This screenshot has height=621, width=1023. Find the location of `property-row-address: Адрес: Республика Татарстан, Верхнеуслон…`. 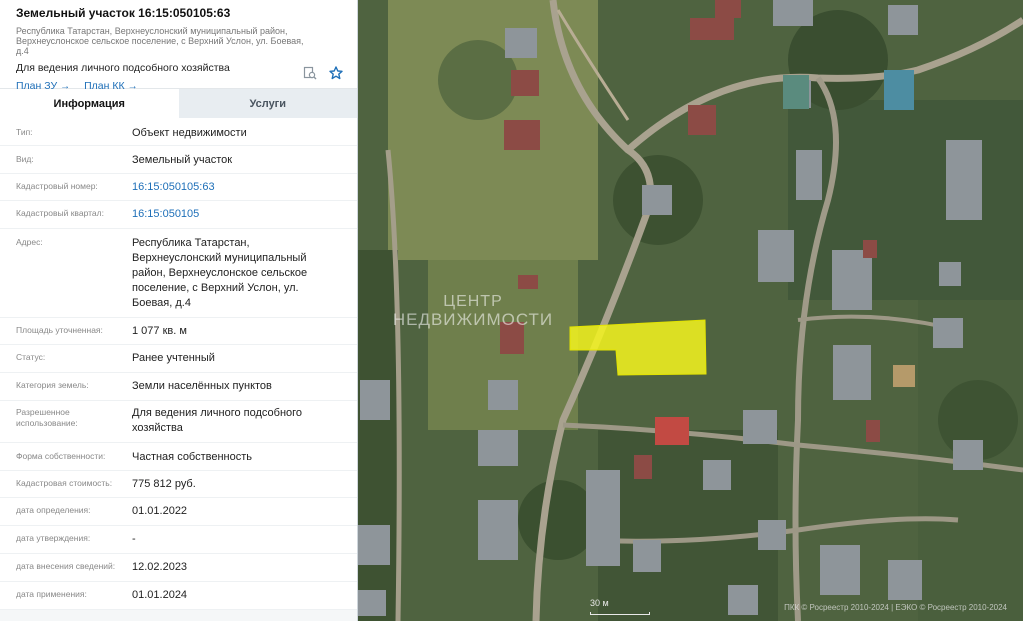

property-row-address: Адрес: Республика Татарстан, Верхнеуслон… is located at coordinates (178, 273).